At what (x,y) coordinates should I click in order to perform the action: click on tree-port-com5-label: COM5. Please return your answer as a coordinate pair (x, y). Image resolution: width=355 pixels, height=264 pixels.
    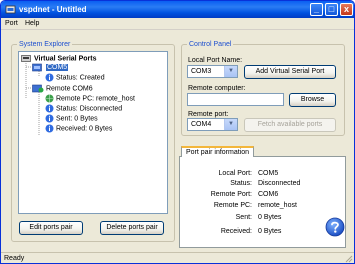
    Looking at the image, I should click on (57, 68).